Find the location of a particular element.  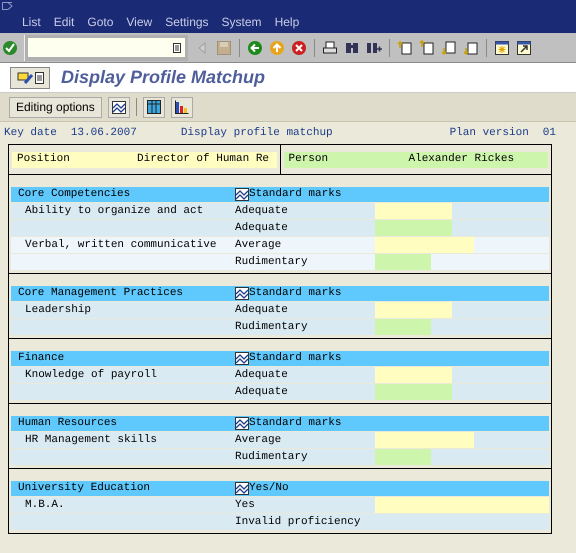

triangle-left-icon is located at coordinates (202, 48).